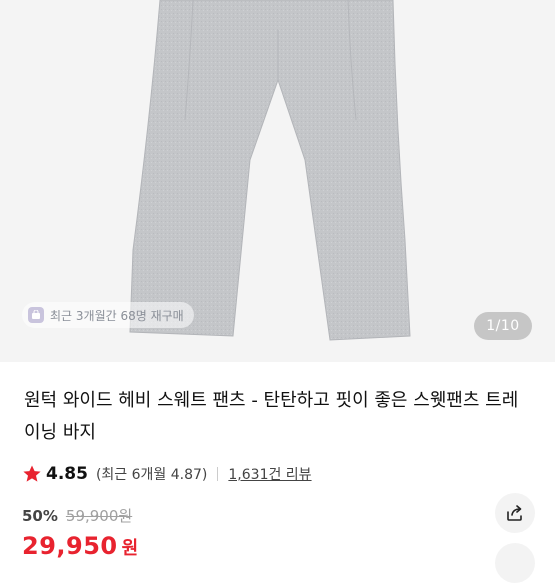 The image size is (555, 583). What do you see at coordinates (67, 474) in the screenshot?
I see `rating-value: 4.85` at bounding box center [67, 474].